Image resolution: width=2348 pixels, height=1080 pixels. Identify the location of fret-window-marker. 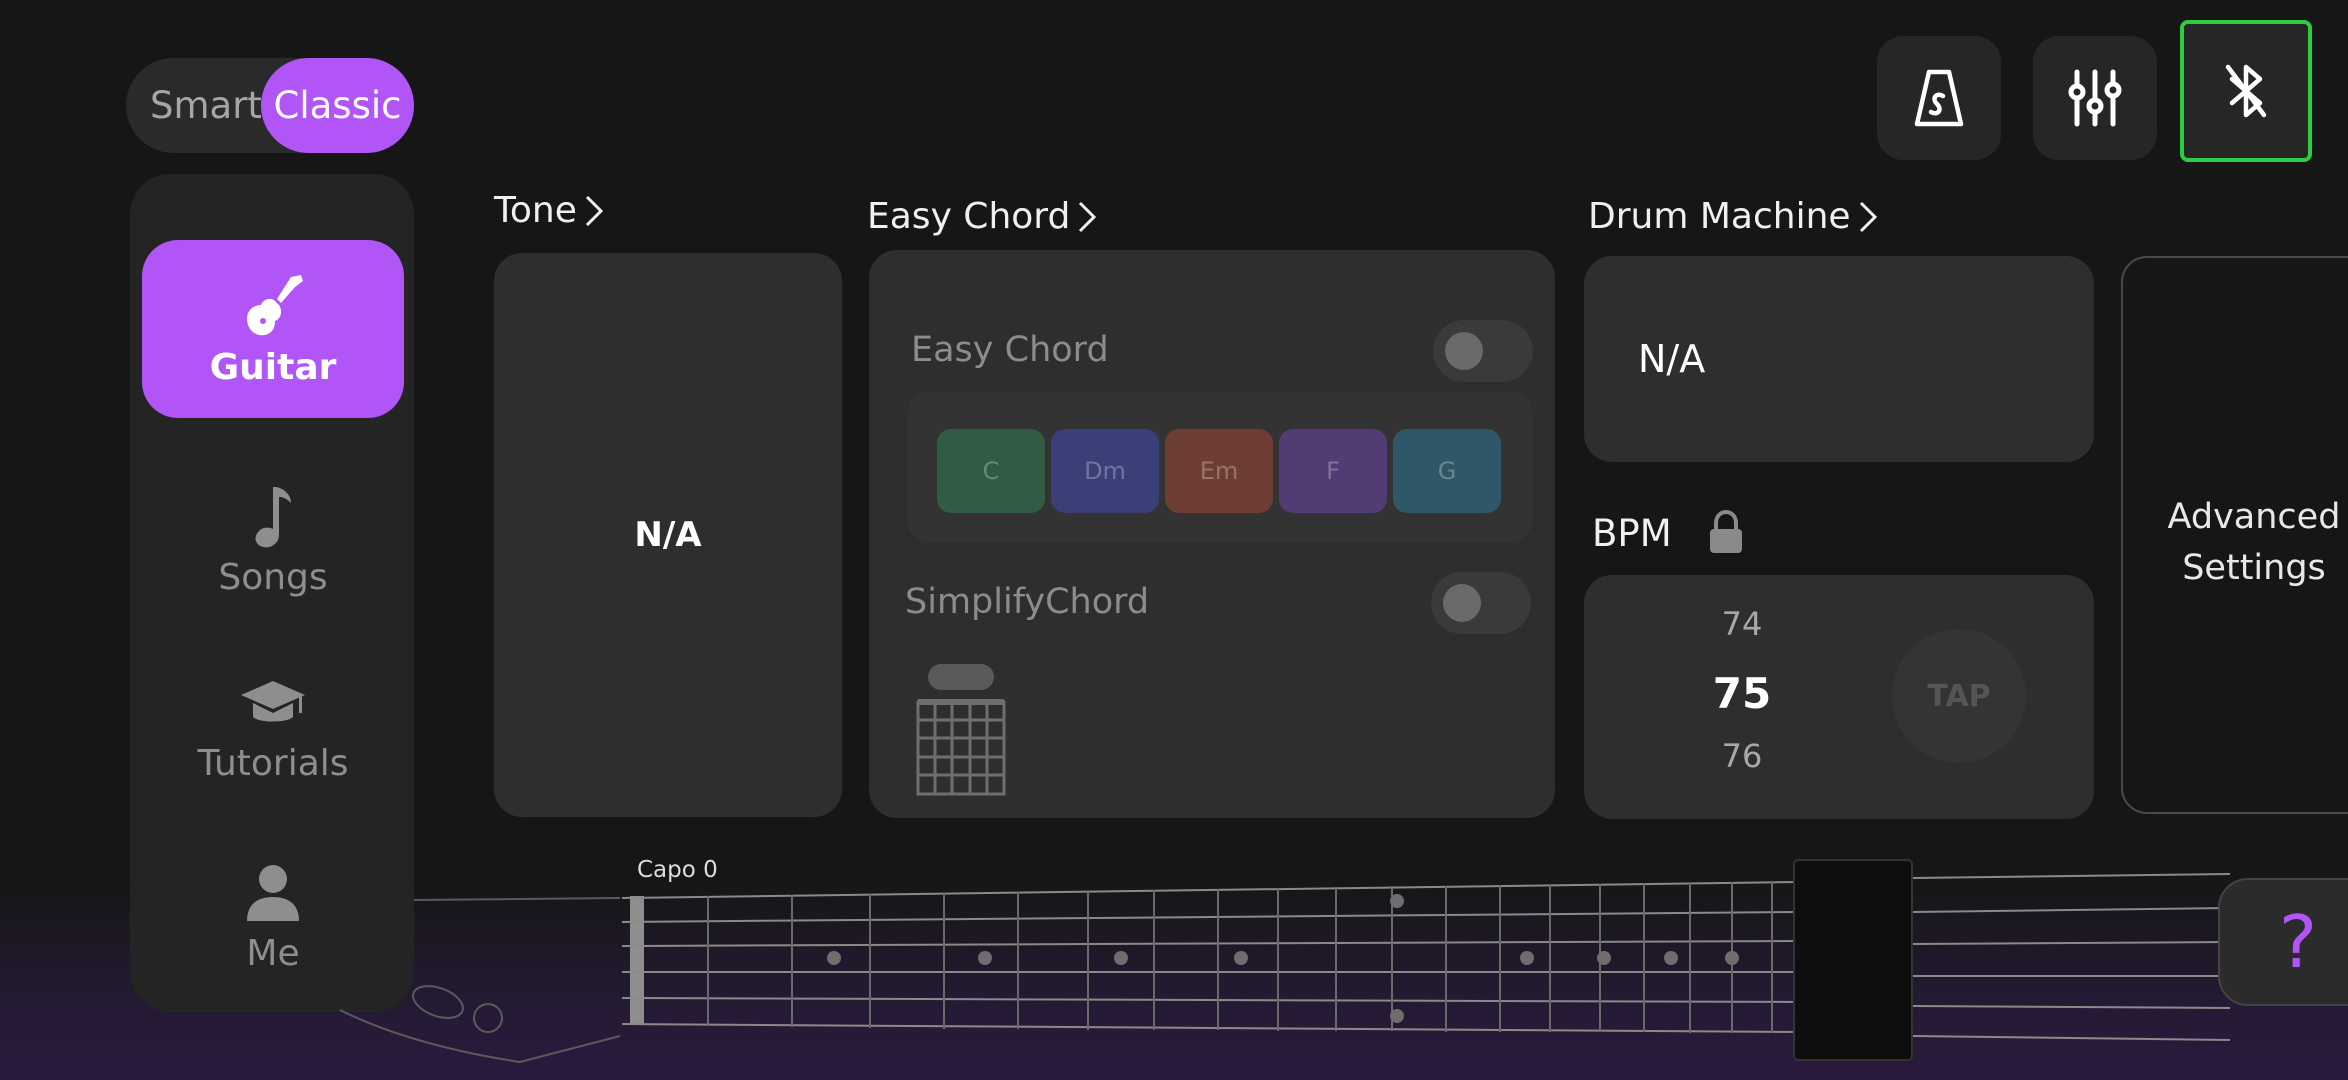
(1853, 960).